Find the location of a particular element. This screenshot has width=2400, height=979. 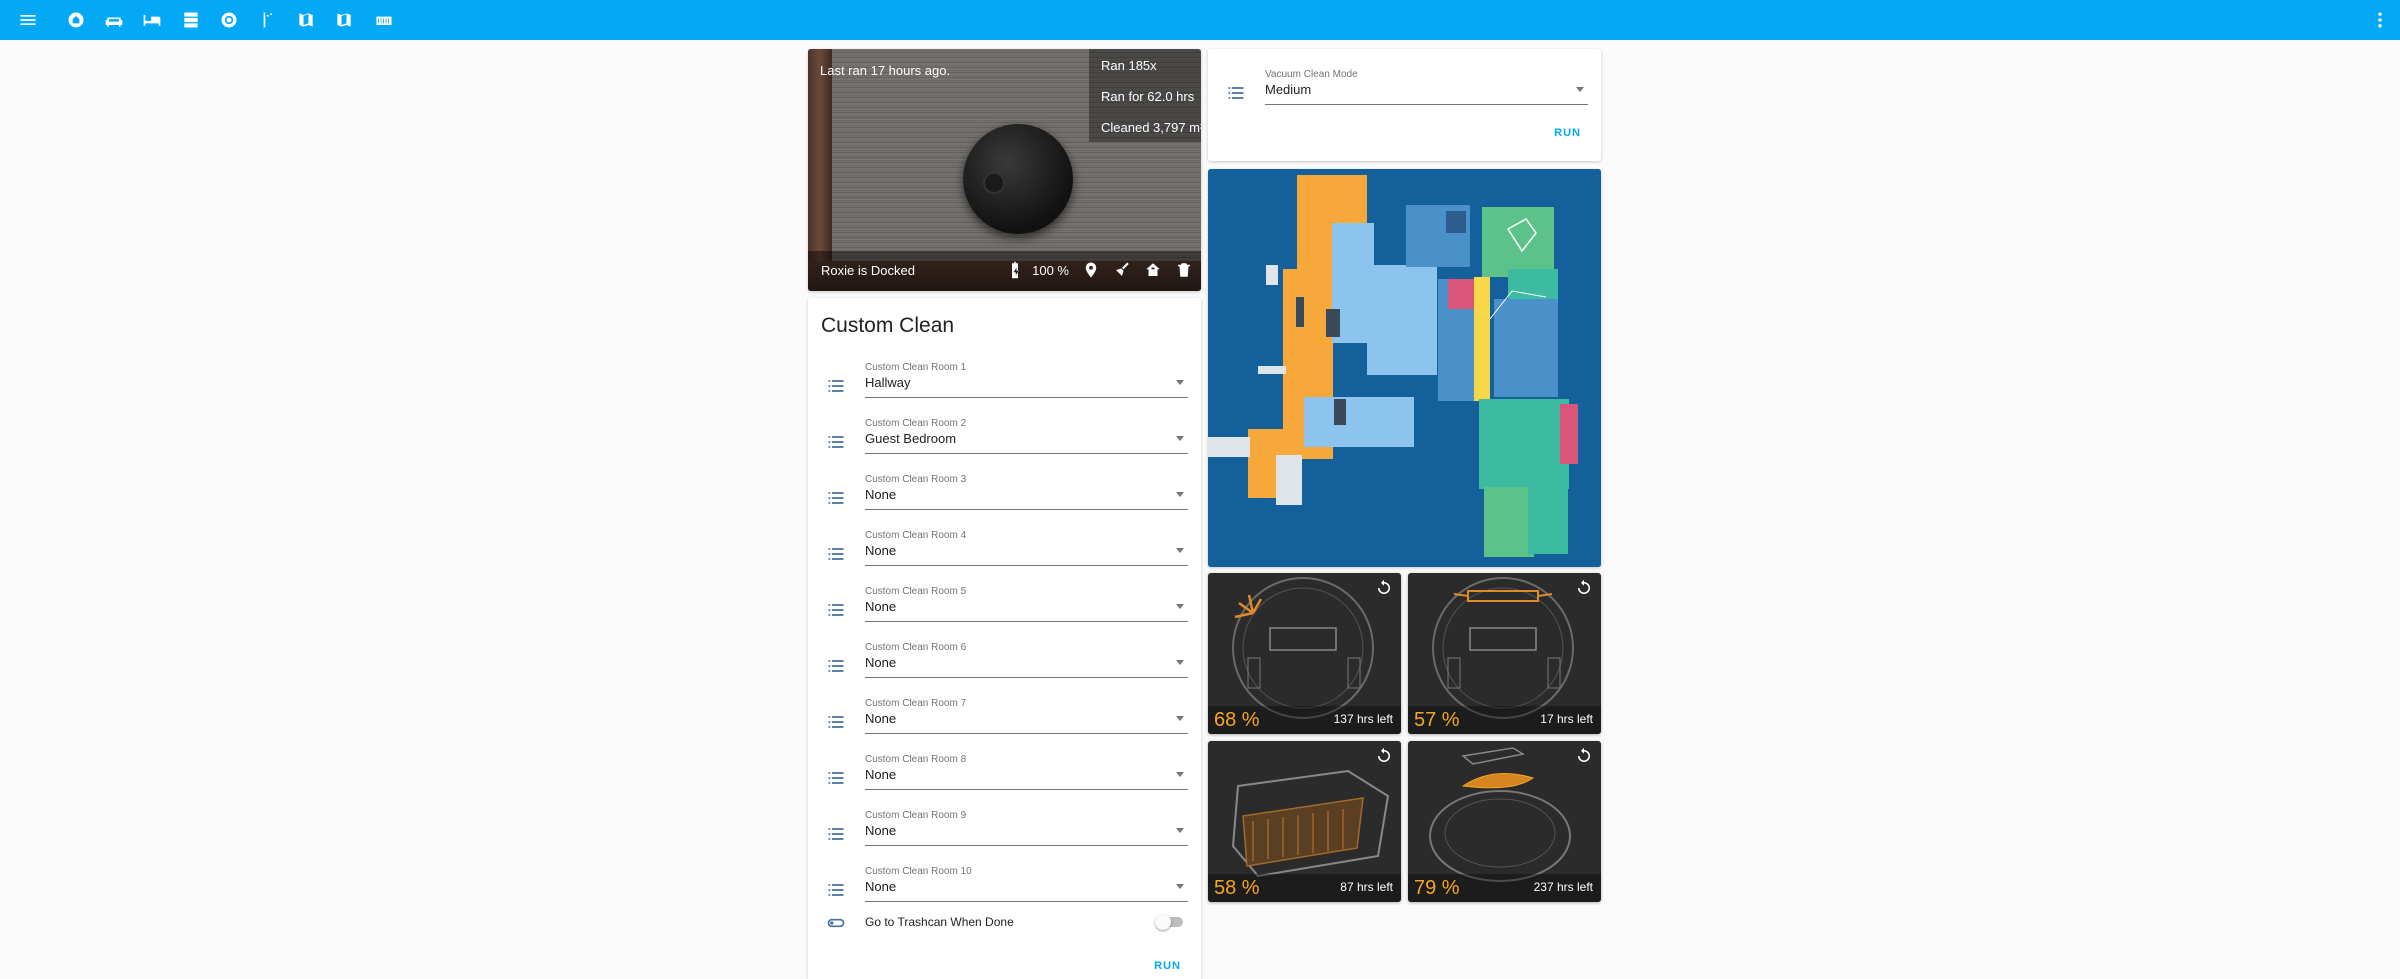

select-label: Custom Clean Room 7 is located at coordinates (916, 703).